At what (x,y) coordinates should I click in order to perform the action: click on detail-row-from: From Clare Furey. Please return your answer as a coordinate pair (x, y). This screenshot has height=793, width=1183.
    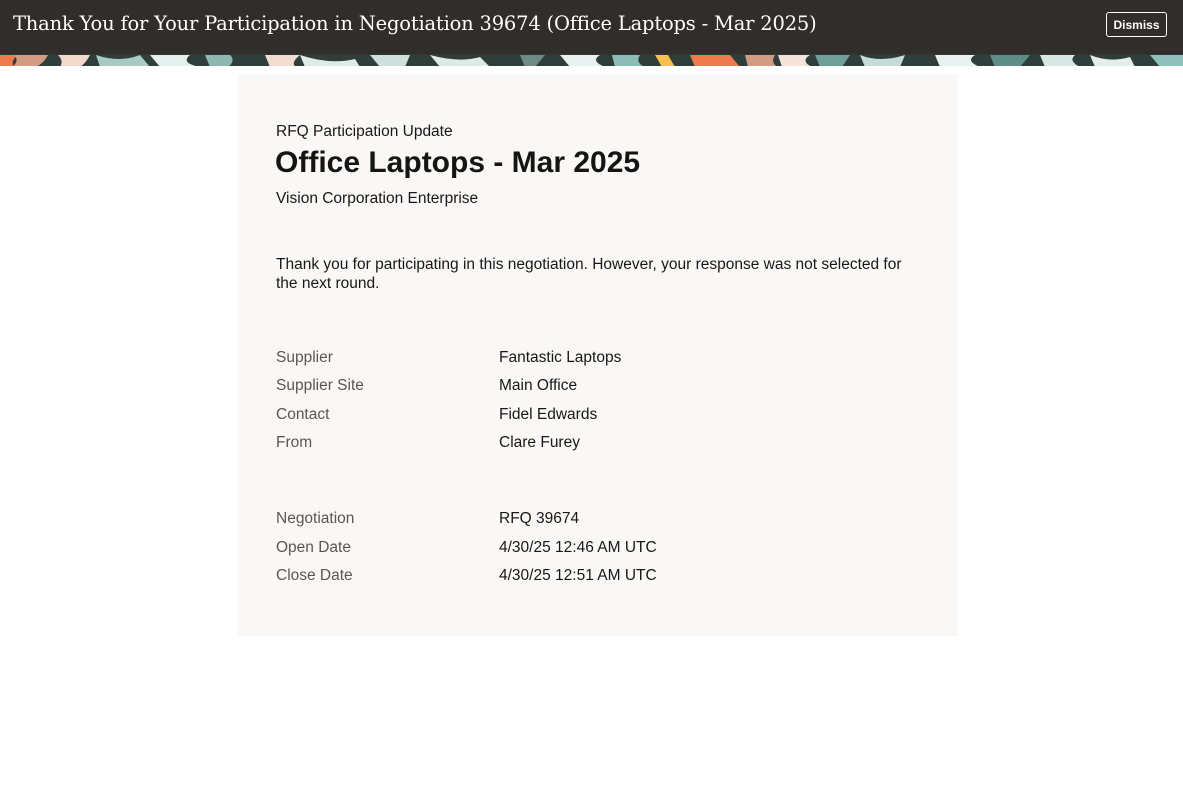
    Looking at the image, I should click on (596, 444).